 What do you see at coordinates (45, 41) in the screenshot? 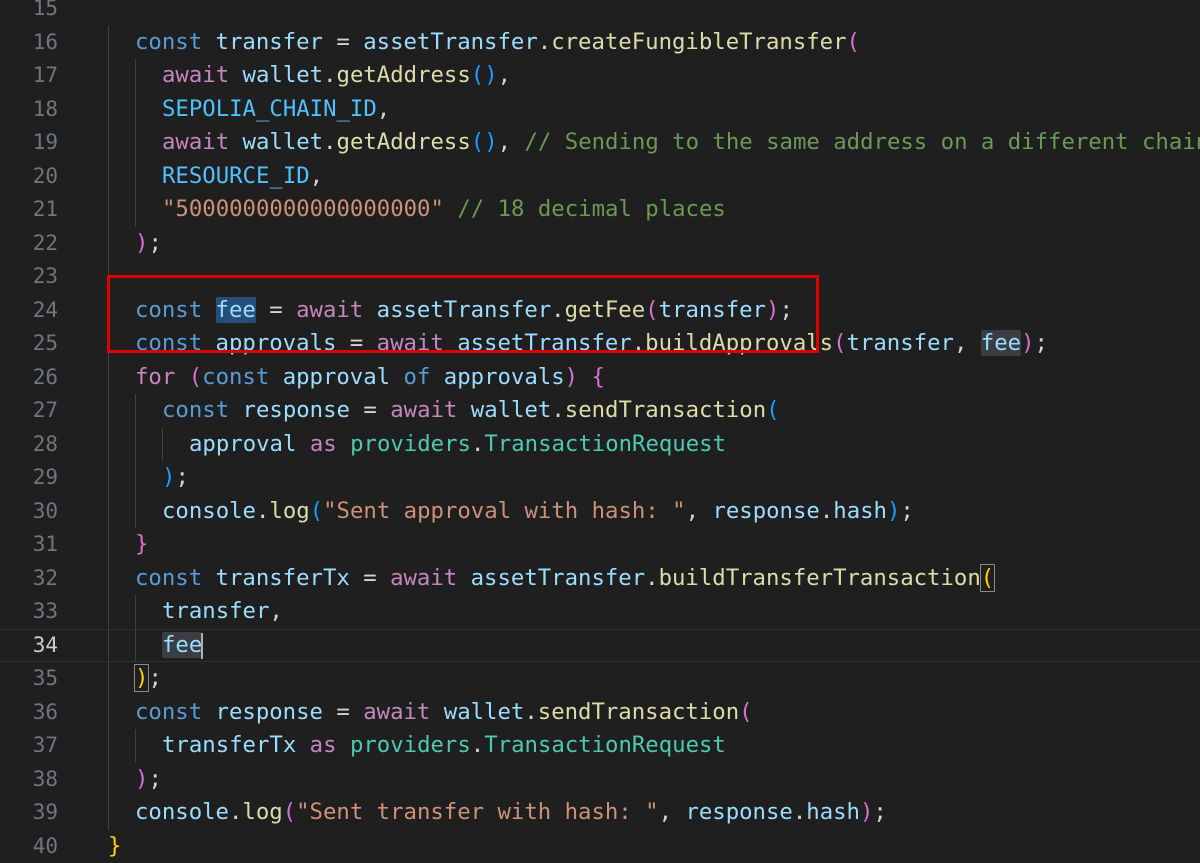
I see `line-number: 16` at bounding box center [45, 41].